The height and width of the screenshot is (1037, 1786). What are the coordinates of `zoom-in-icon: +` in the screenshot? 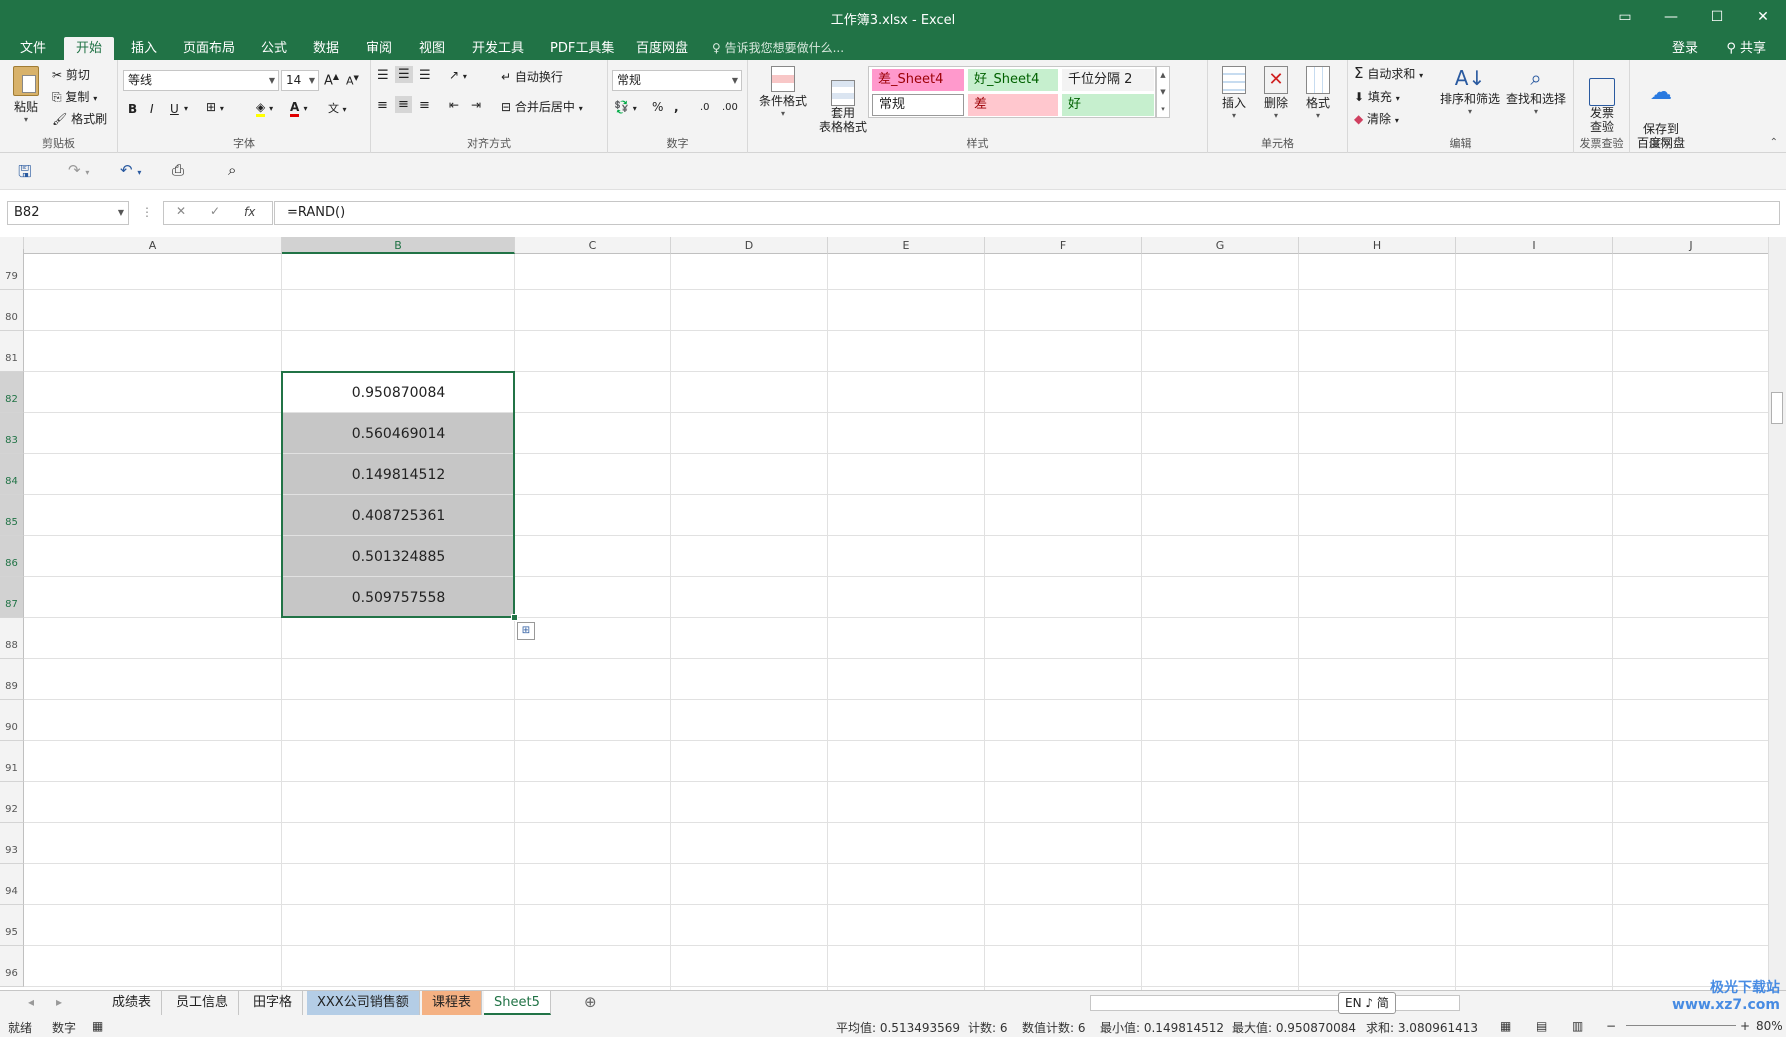 It's located at (1745, 1026).